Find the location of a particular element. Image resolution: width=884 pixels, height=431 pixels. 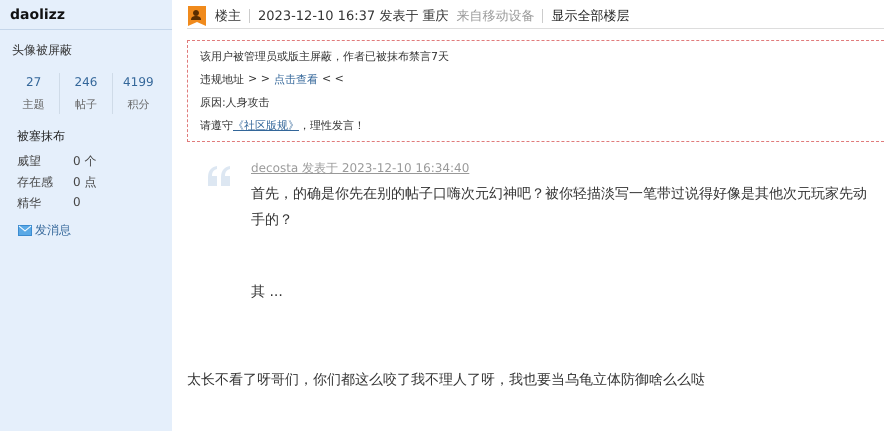

detail-label: 精华 is located at coordinates (29, 203).